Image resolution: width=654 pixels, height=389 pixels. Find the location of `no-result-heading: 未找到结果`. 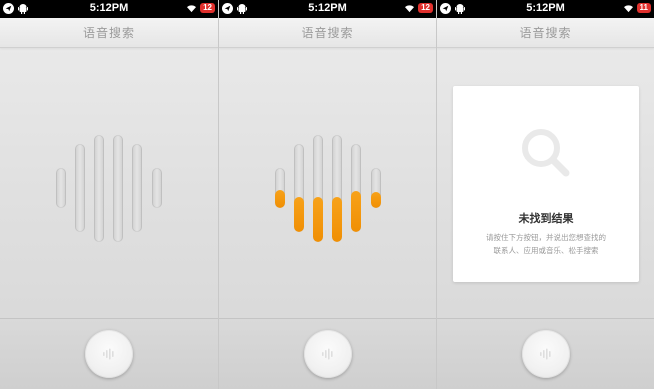

no-result-heading: 未找到结果 is located at coordinates (546, 218).